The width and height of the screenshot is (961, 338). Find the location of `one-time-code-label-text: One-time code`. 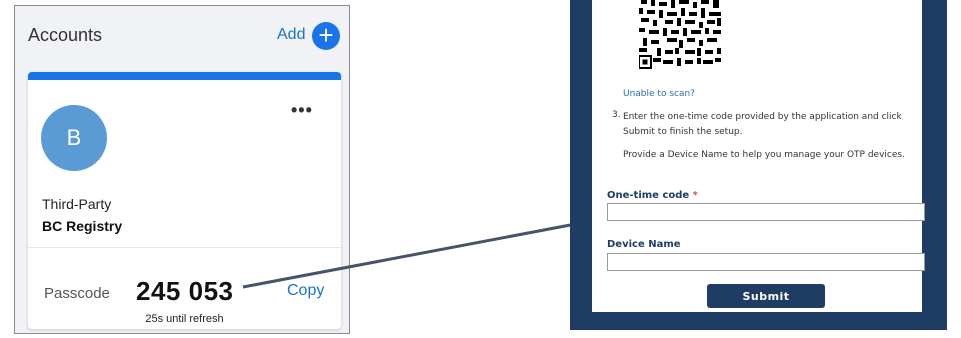

one-time-code-label-text: One-time code is located at coordinates (648, 195).